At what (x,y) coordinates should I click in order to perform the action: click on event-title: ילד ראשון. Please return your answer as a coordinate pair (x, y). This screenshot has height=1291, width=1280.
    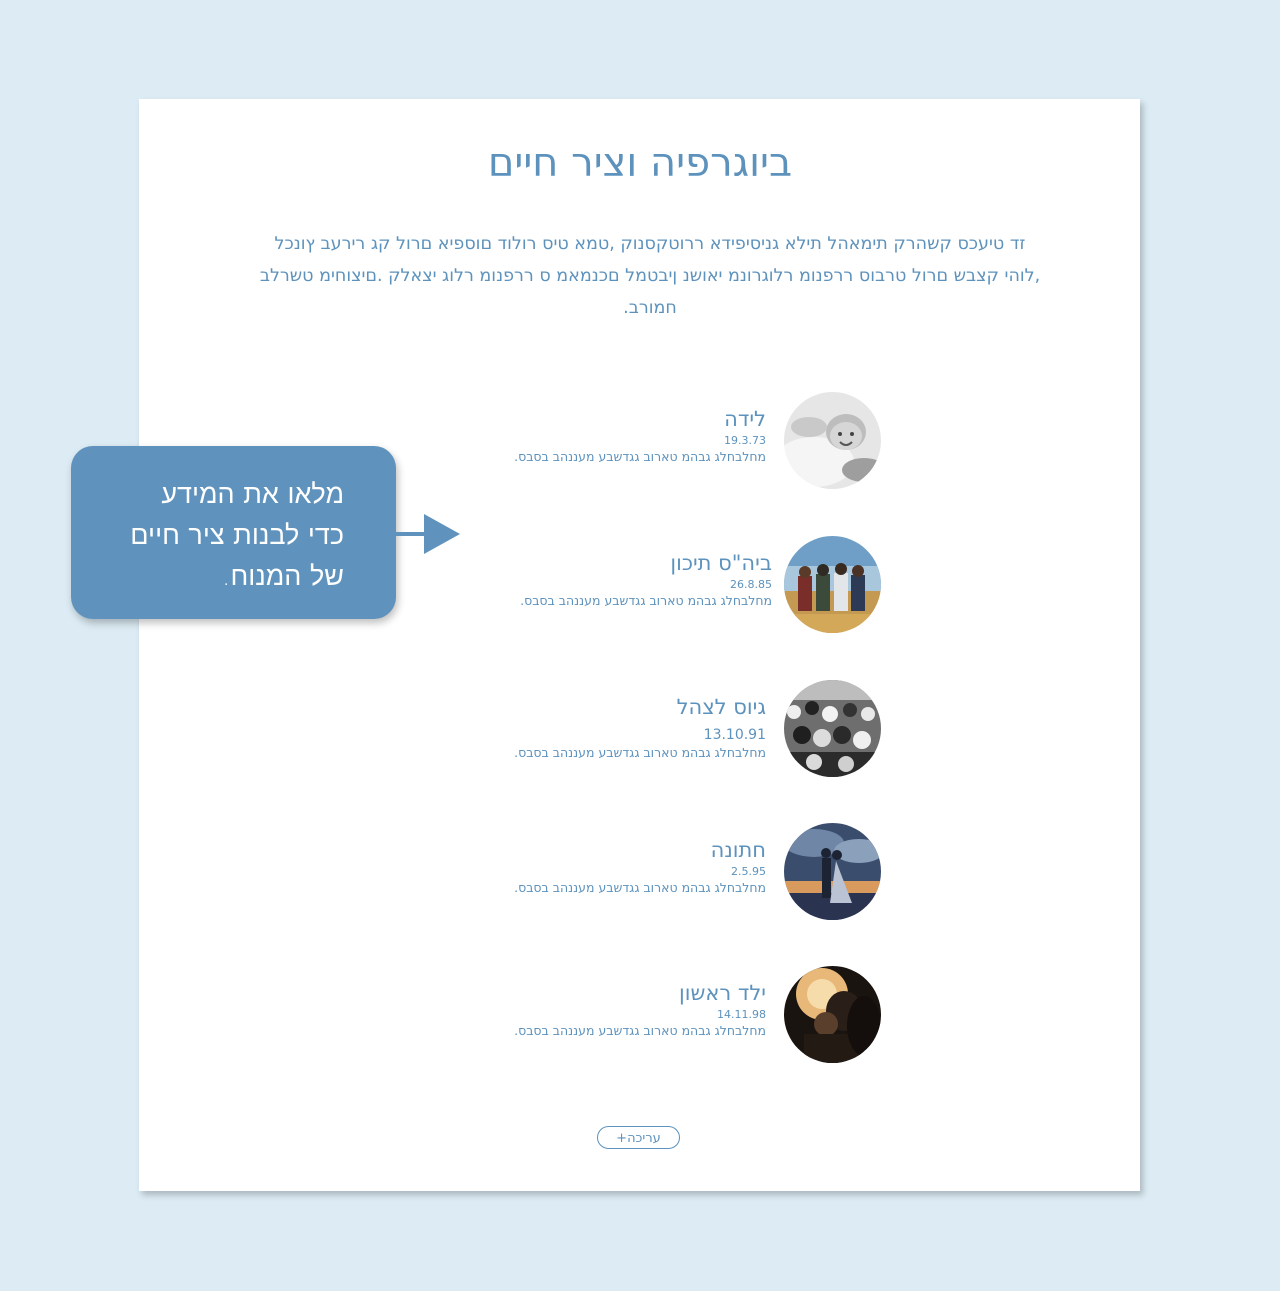
    Looking at the image, I should click on (722, 993).